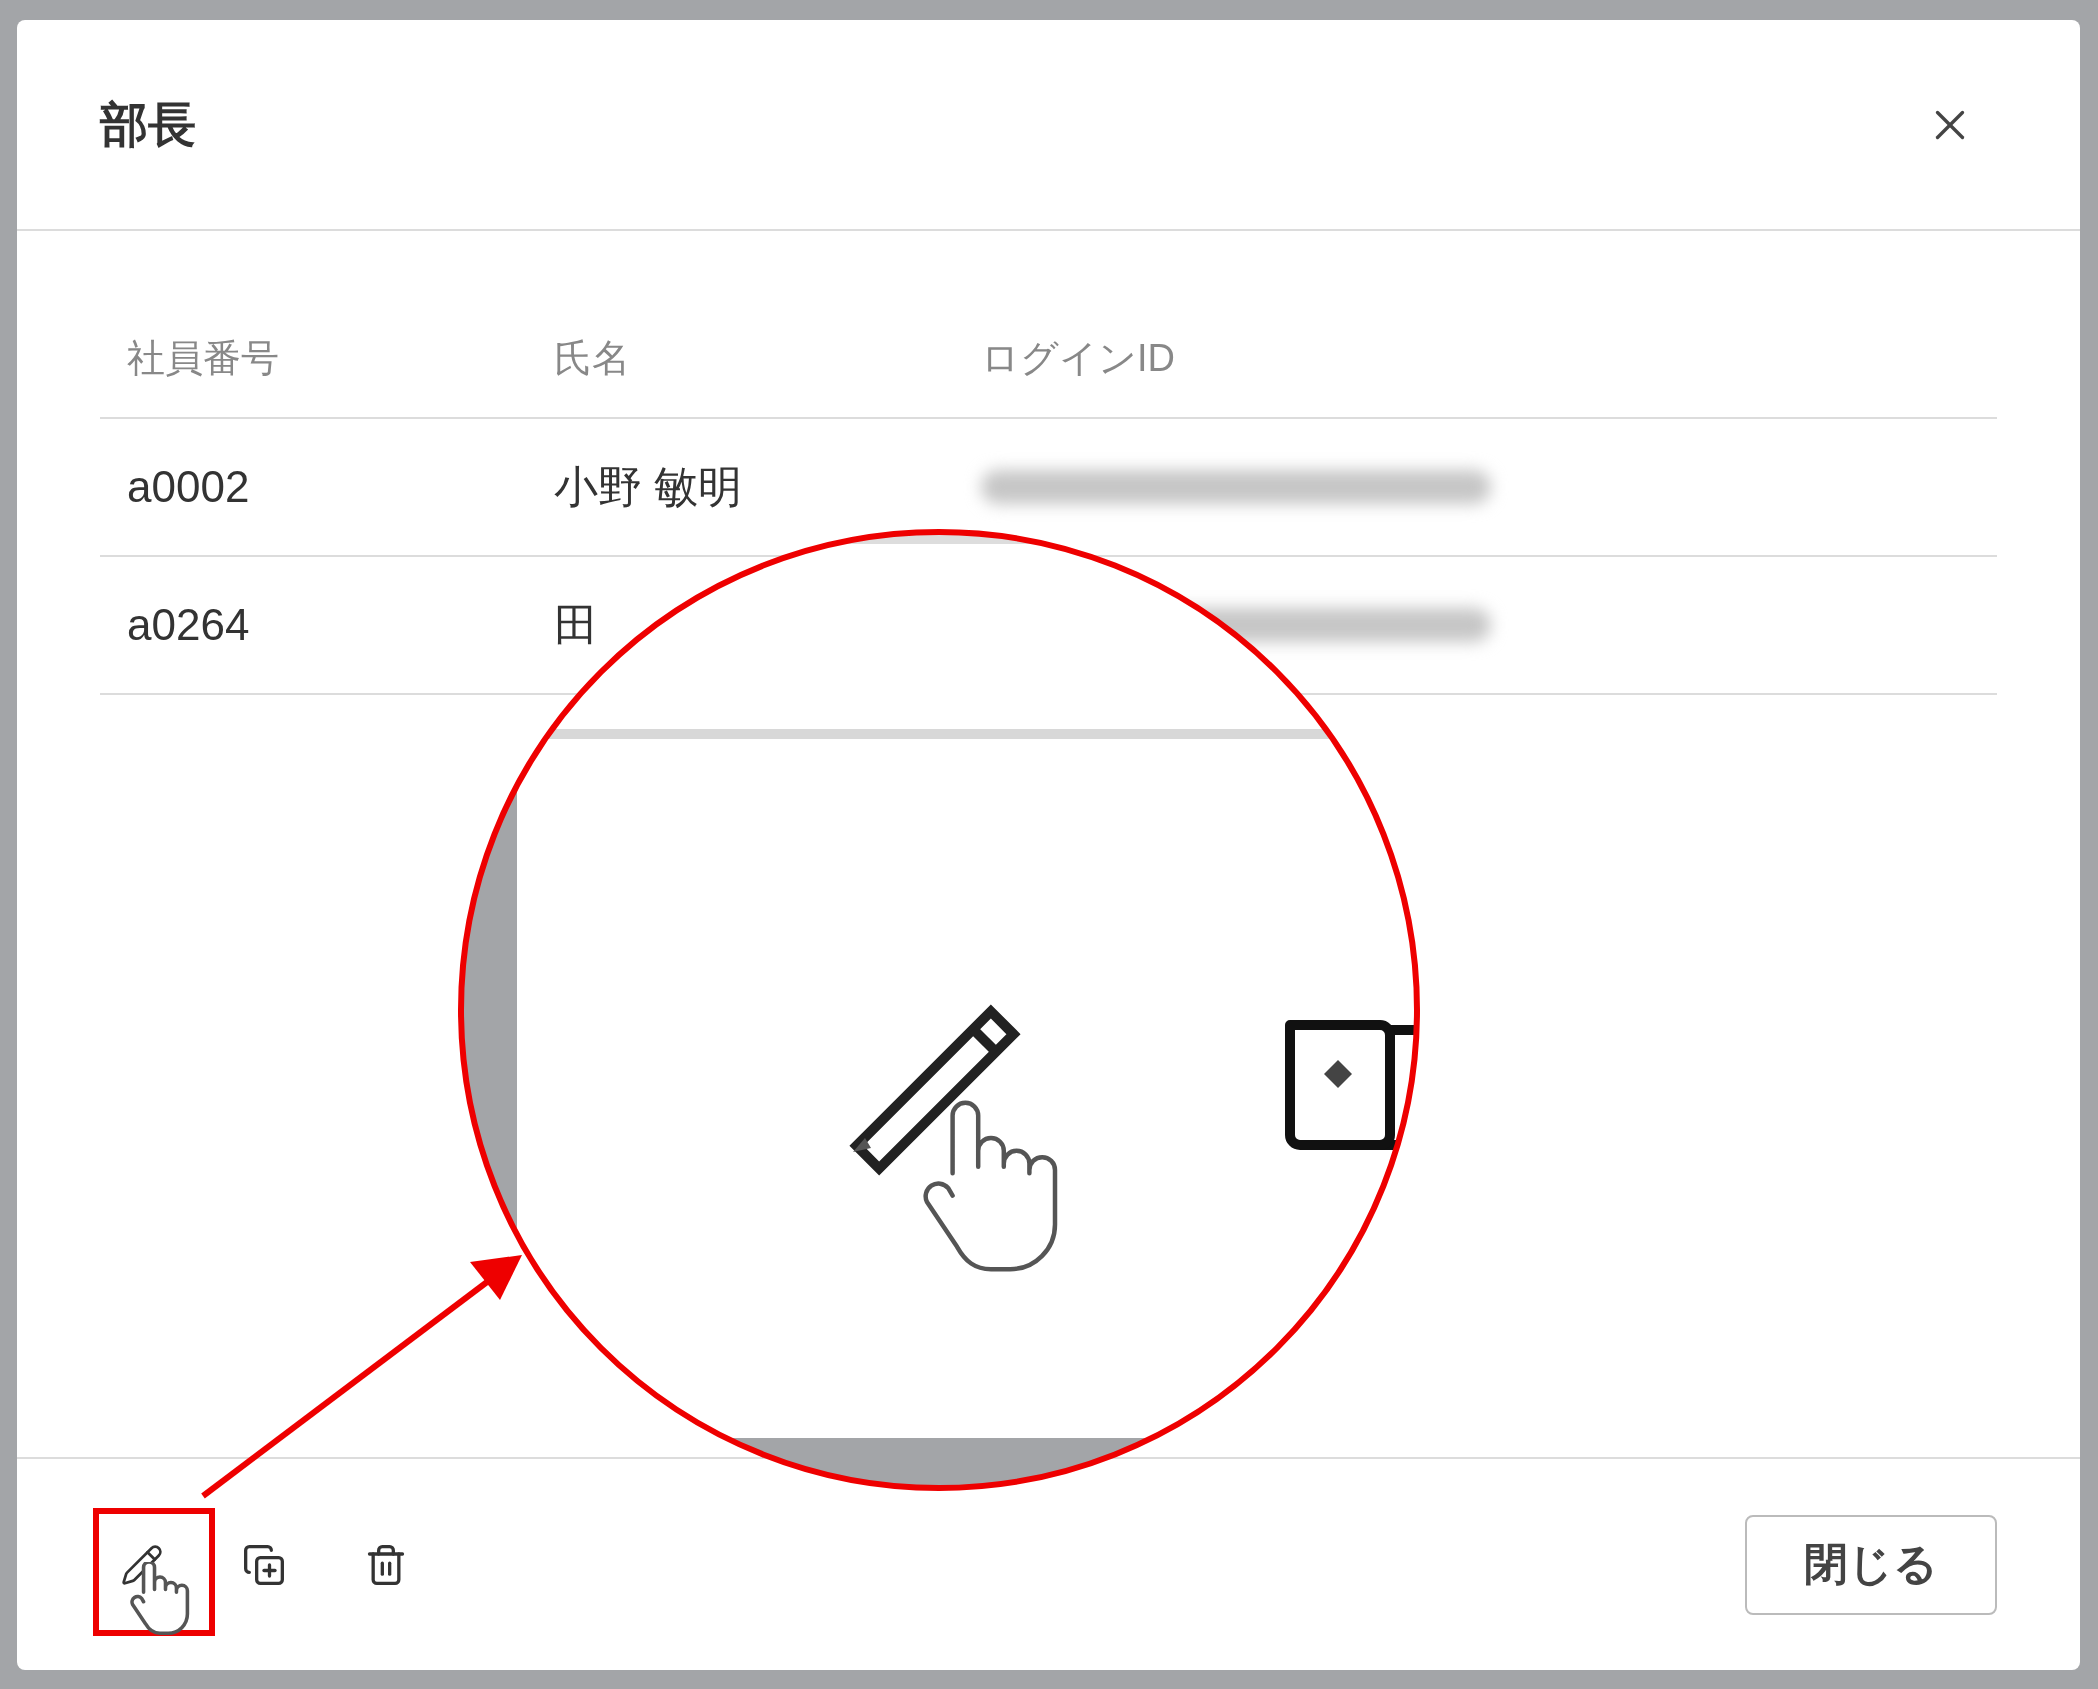  What do you see at coordinates (142, 1564) in the screenshot?
I see `pencil-icon` at bounding box center [142, 1564].